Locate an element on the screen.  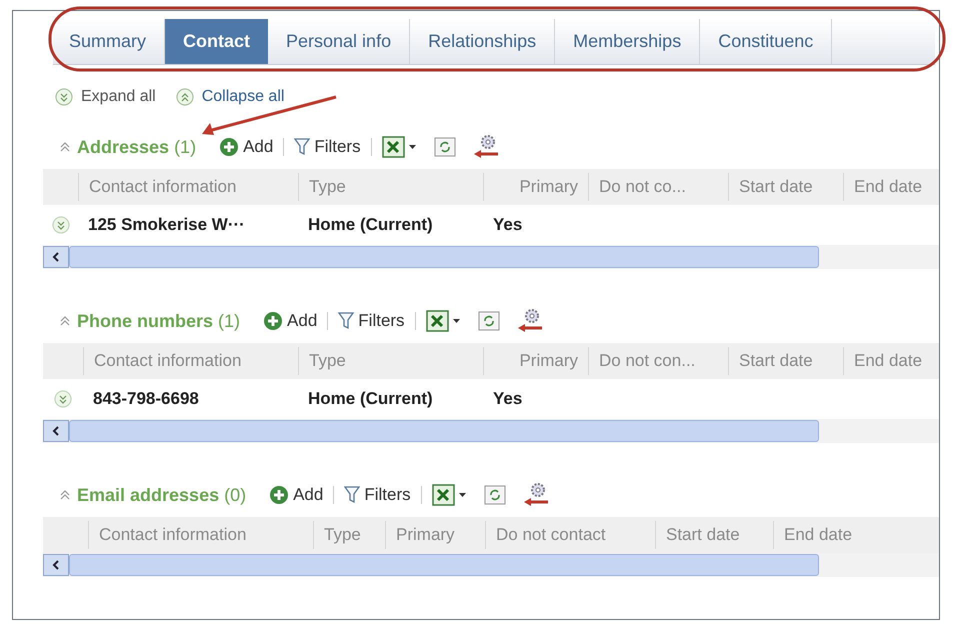
expand-all-link: Expand all is located at coordinates (118, 97).